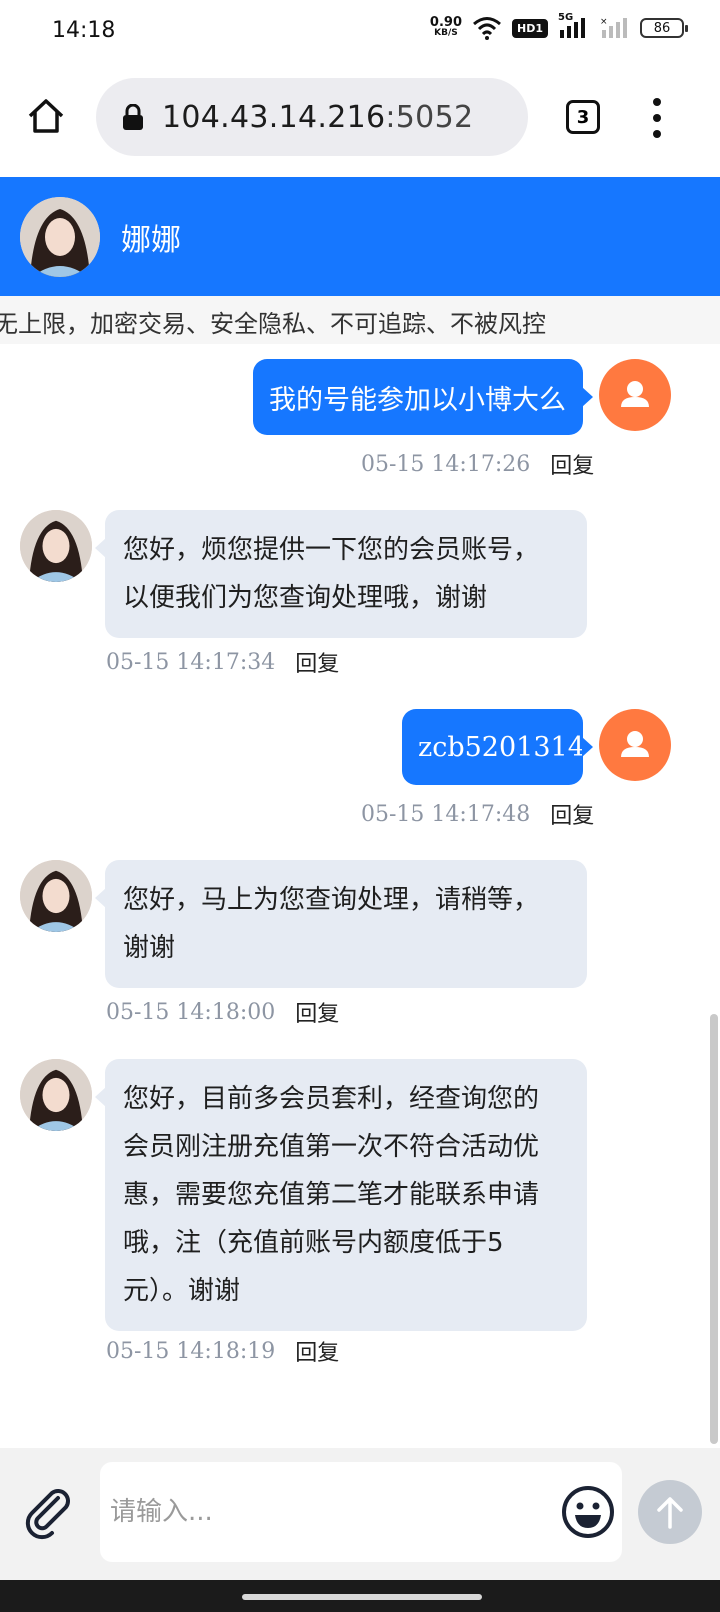  Describe the element at coordinates (360, 236) in the screenshot. I see `chat-header: 娜娜` at that location.